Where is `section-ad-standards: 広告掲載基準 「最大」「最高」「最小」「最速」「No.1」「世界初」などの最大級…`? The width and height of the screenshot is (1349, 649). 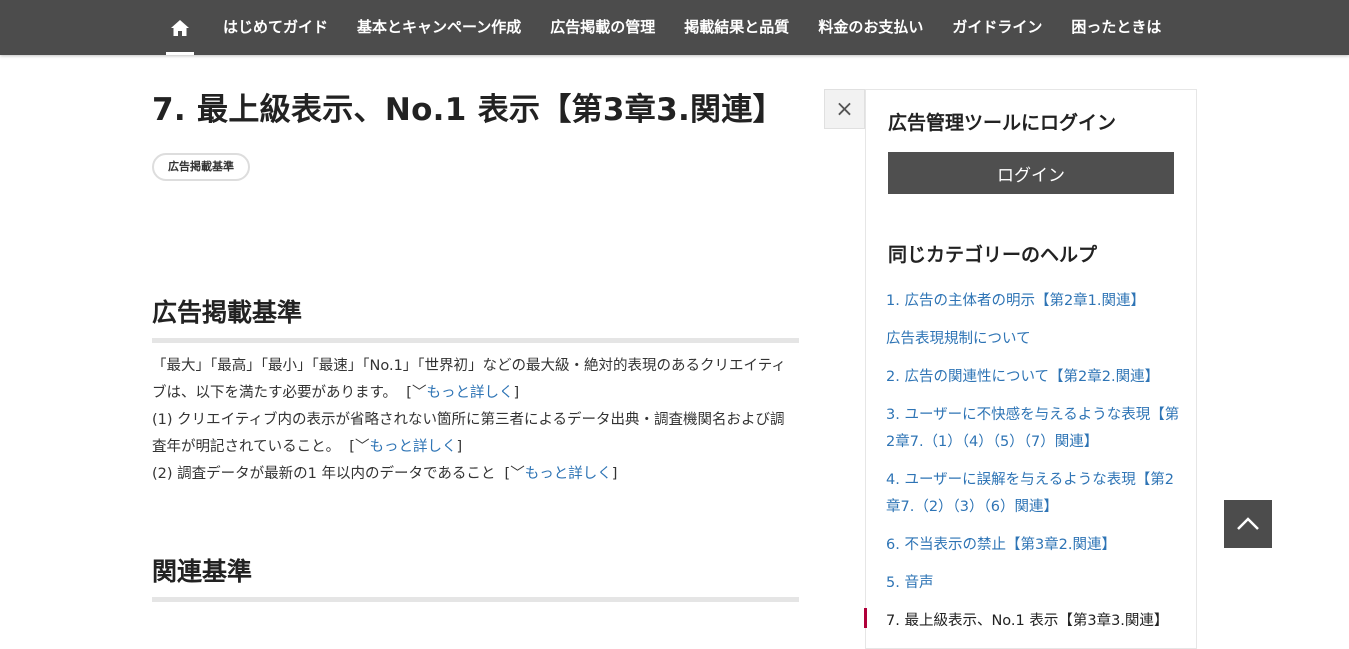
section-ad-standards: 広告掲載基準 「最大」「最高」「最小」「最速」「No.1」「世界初」などの最大級… is located at coordinates (475, 392).